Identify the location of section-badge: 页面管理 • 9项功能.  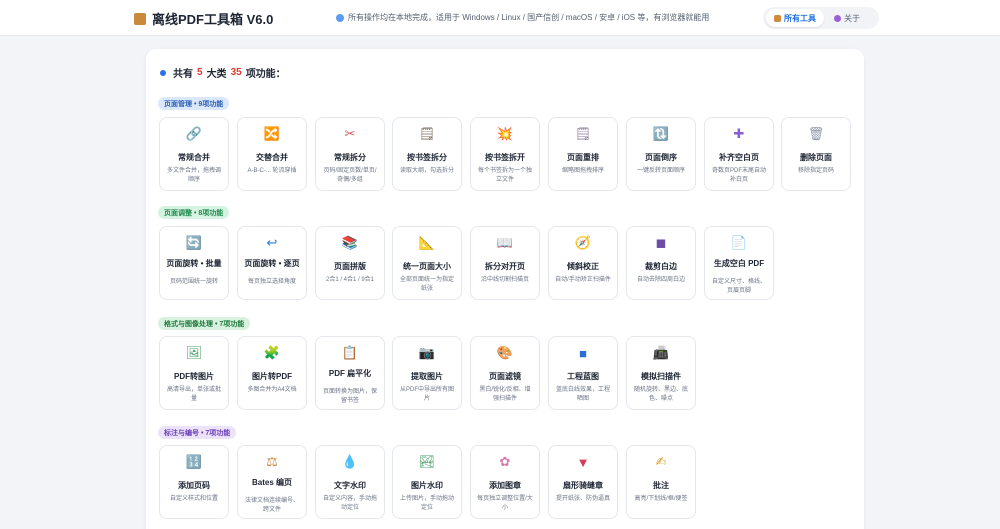
(194, 103).